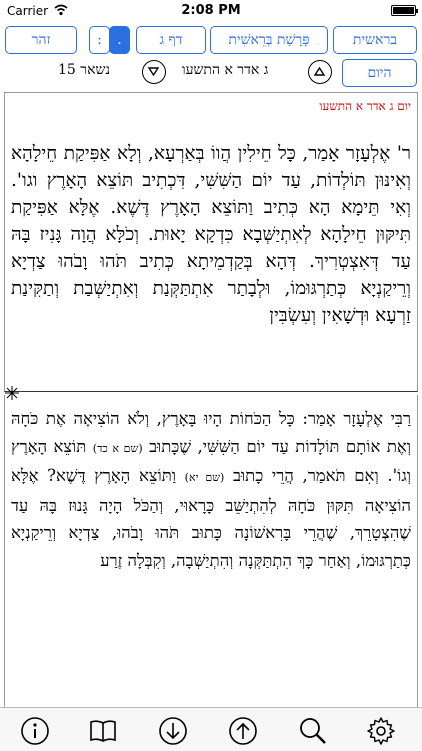  I want to click on bereshit-button: בראשית, so click(375, 40).